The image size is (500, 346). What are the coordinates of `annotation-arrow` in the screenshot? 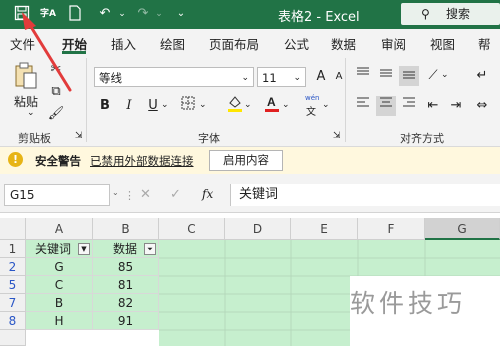 It's located at (47, 52).